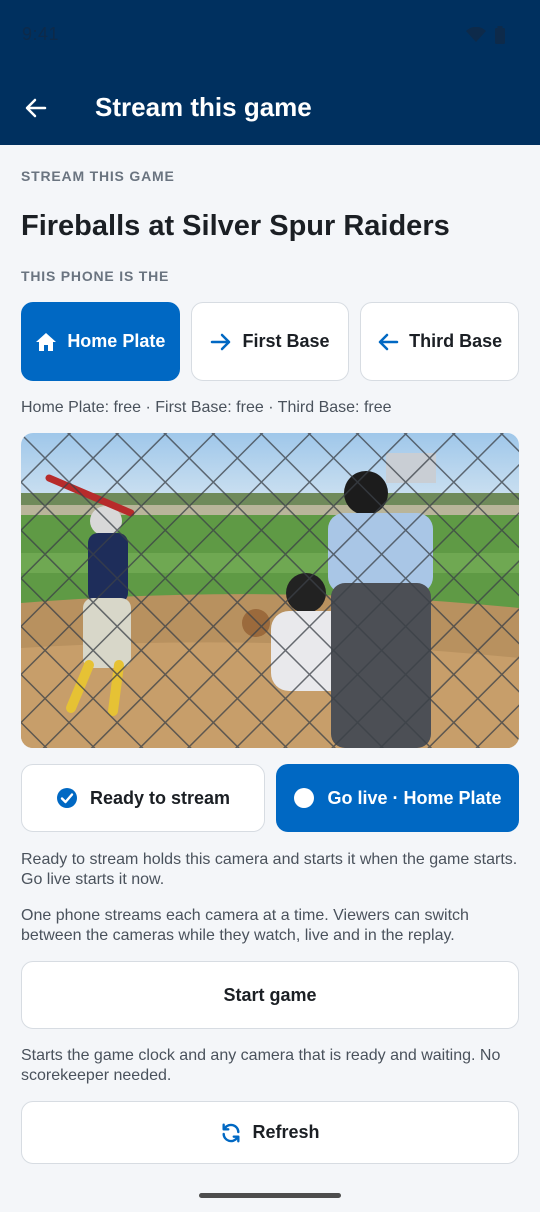 The height and width of the screenshot is (1212, 540). I want to click on arrow-right-icon, so click(221, 341).